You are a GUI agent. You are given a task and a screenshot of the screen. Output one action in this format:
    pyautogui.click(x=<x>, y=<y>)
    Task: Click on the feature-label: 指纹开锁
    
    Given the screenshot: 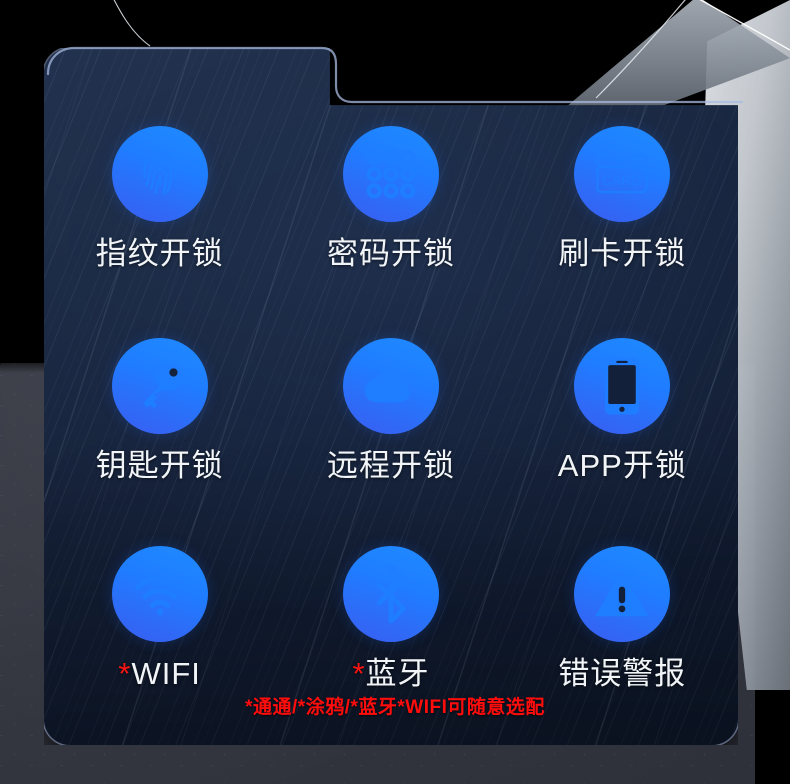 What is the action you would take?
    pyautogui.click(x=159, y=253)
    